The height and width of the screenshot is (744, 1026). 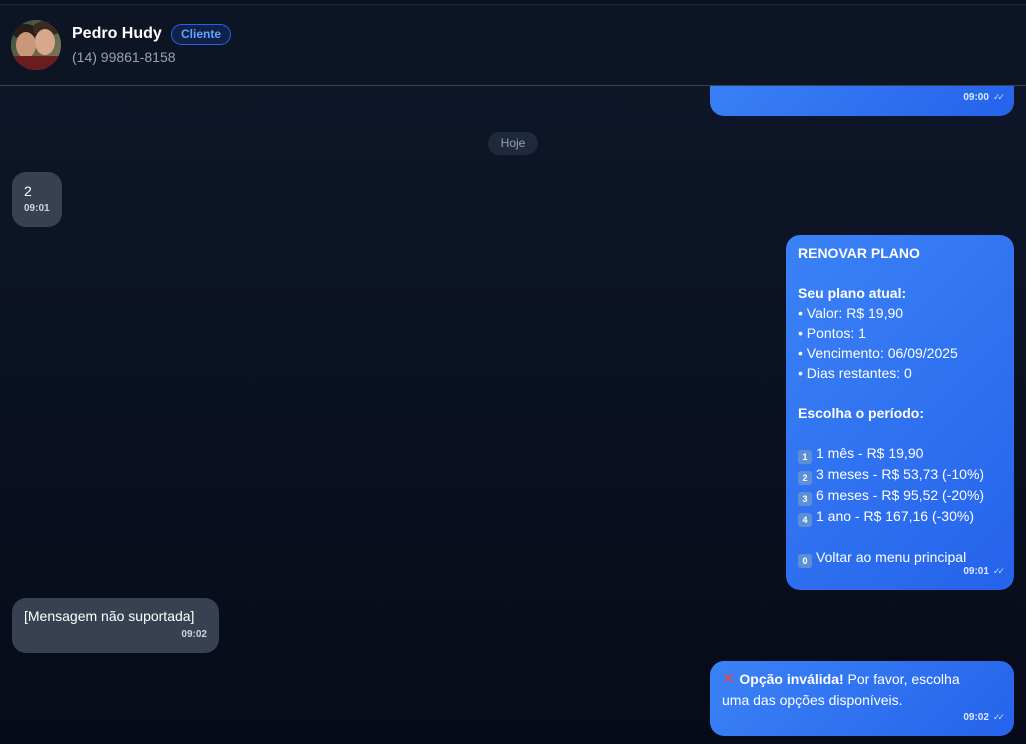 What do you see at coordinates (124, 57) in the screenshot?
I see `contact-phone-text: (14) 99861-8158` at bounding box center [124, 57].